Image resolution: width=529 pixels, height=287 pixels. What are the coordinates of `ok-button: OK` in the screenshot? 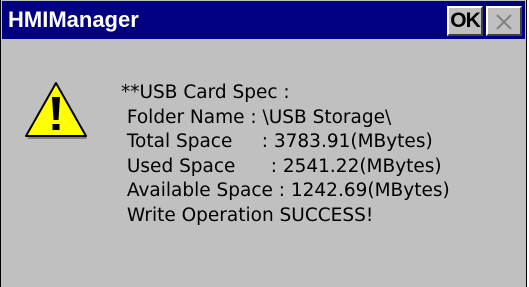 It's located at (465, 21).